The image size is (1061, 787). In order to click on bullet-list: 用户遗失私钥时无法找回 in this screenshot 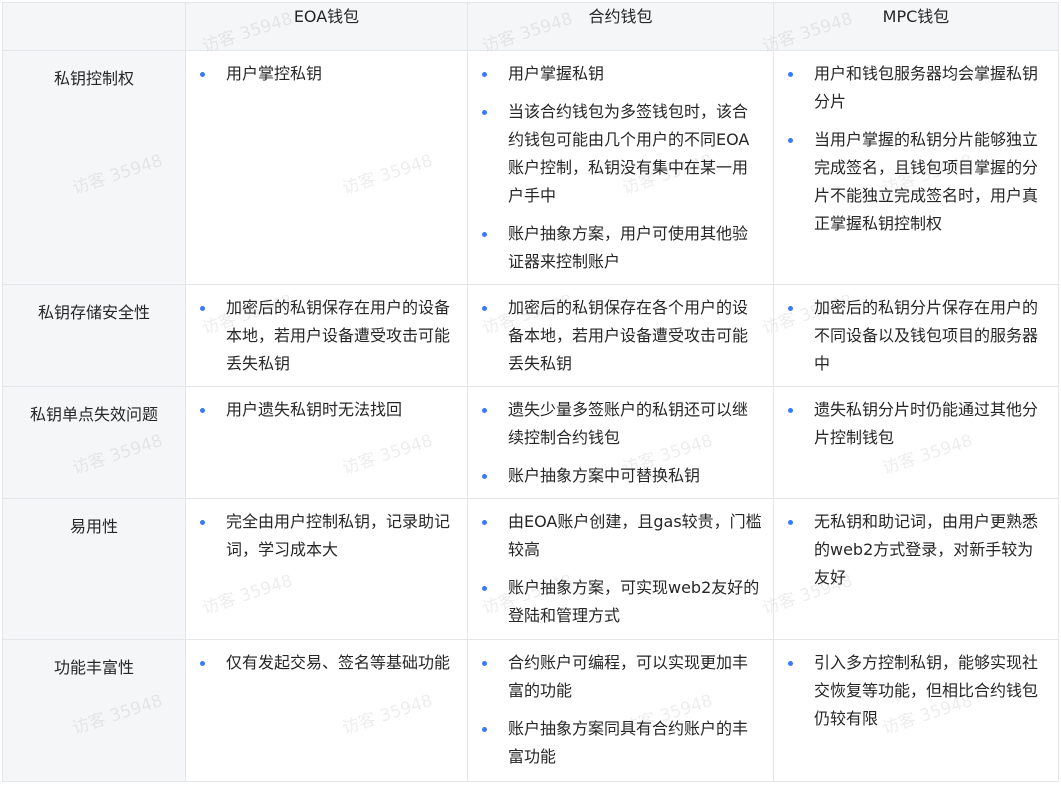, I will do `click(326, 409)`.